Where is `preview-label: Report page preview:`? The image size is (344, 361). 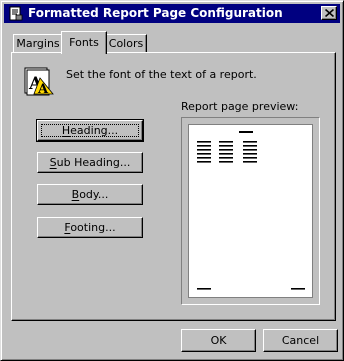
preview-label: Report page preview: is located at coordinates (240, 106).